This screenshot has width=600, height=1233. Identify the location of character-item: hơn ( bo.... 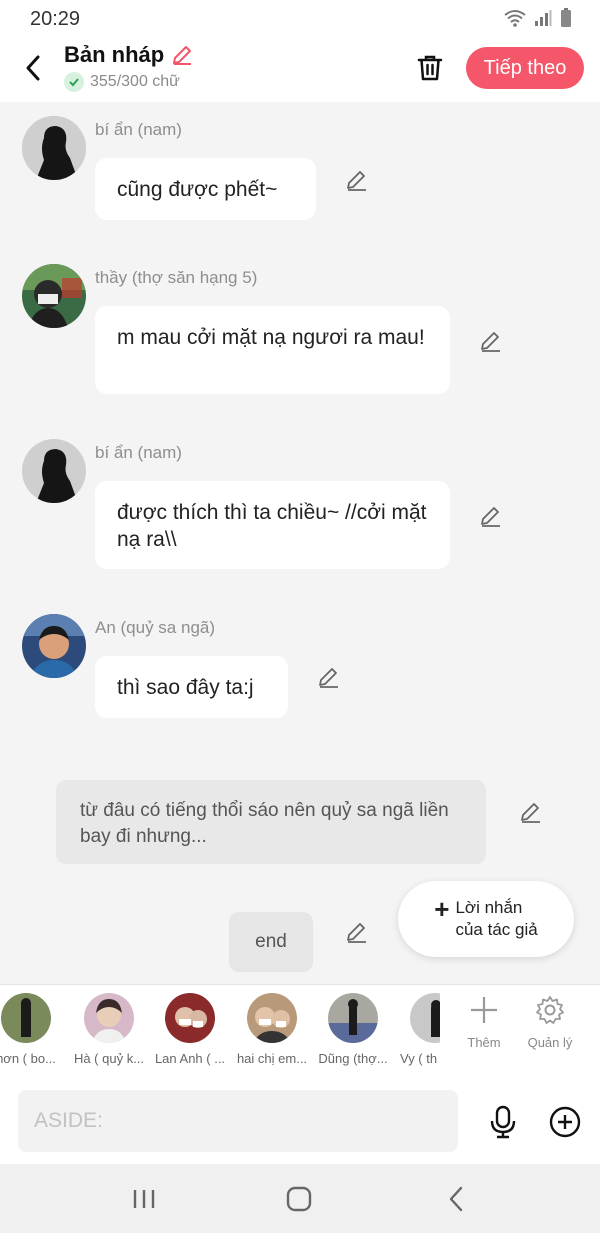
(33, 1029).